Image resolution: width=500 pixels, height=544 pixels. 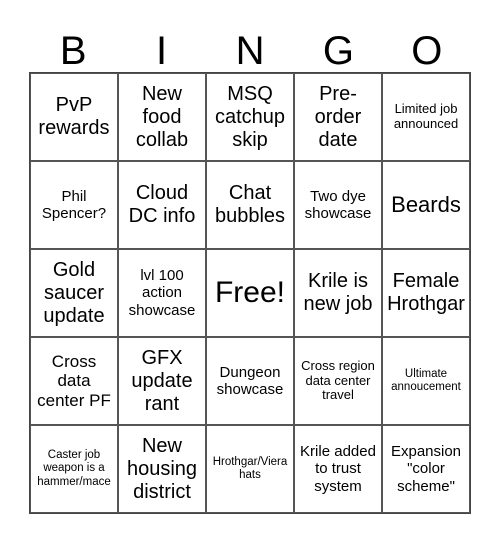 What do you see at coordinates (338, 205) in the screenshot?
I see `bingo-cell: Two dye showcase` at bounding box center [338, 205].